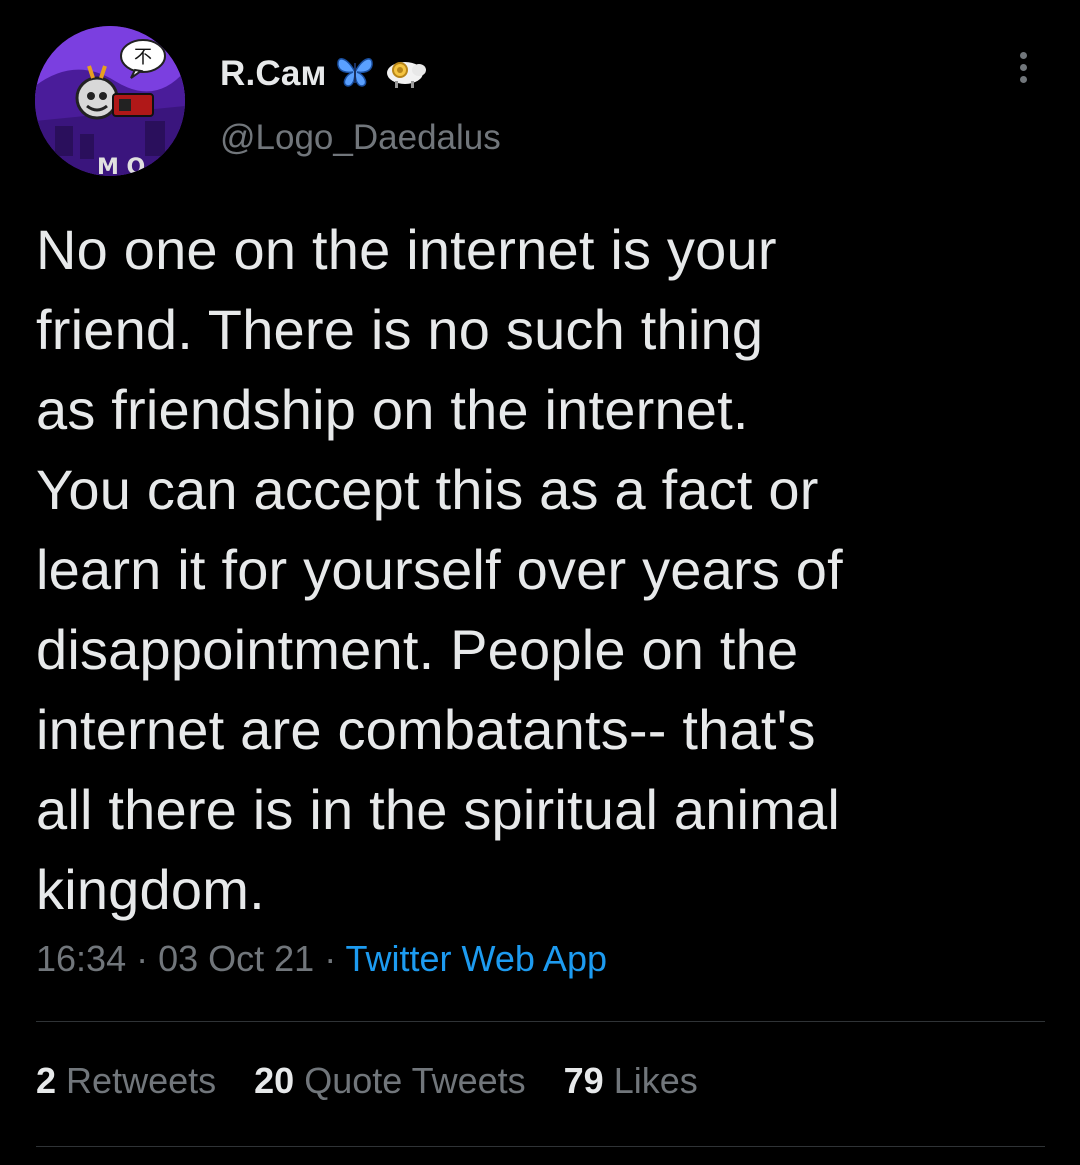 Image resolution: width=1080 pixels, height=1165 pixels. I want to click on tweet-text-line: No one on the internet is your, so click(406, 249).